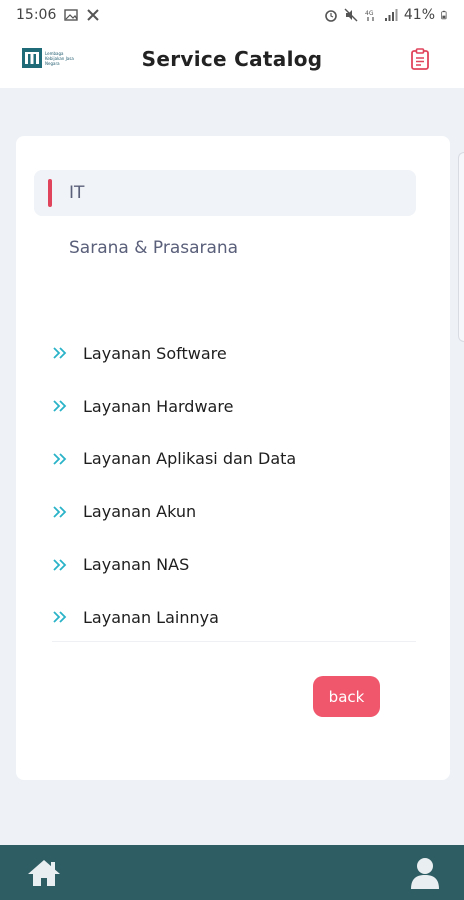 The height and width of the screenshot is (900, 464). I want to click on status-right: 4G 41%, so click(387, 15).